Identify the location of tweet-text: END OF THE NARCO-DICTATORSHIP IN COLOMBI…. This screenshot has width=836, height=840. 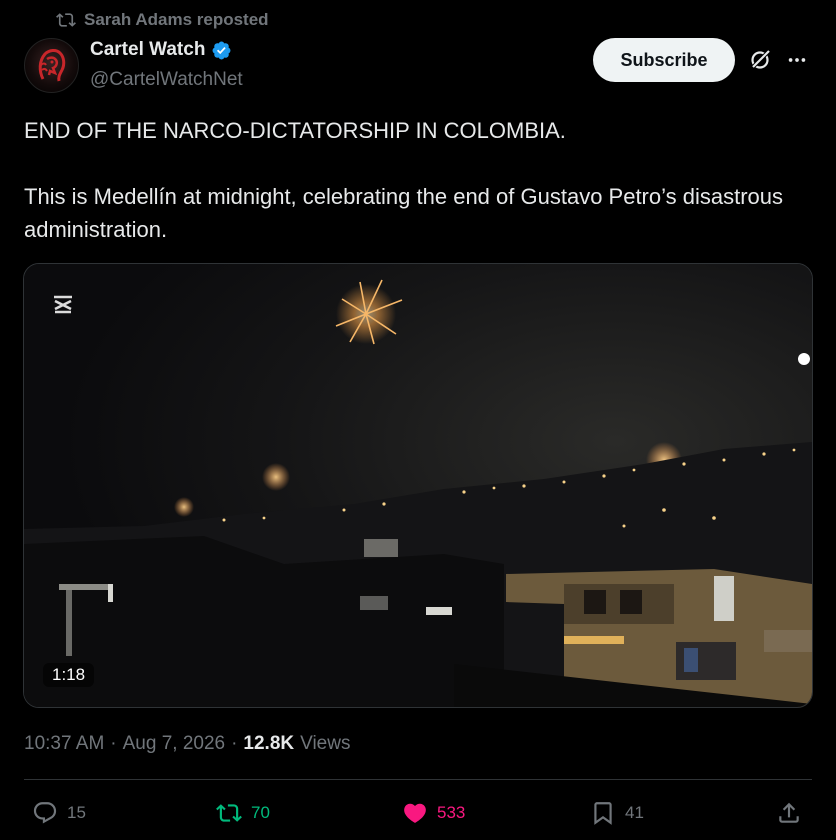
(419, 180).